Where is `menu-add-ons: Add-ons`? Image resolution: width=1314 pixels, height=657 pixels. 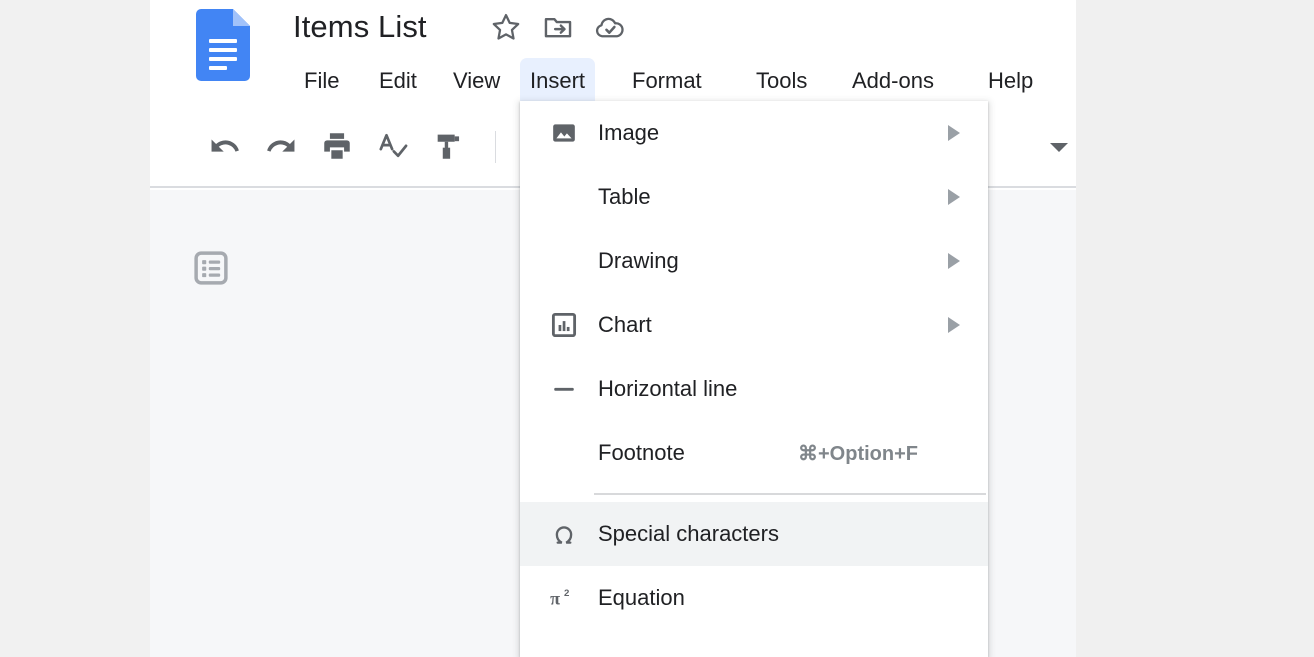 menu-add-ons: Add-ons is located at coordinates (893, 80).